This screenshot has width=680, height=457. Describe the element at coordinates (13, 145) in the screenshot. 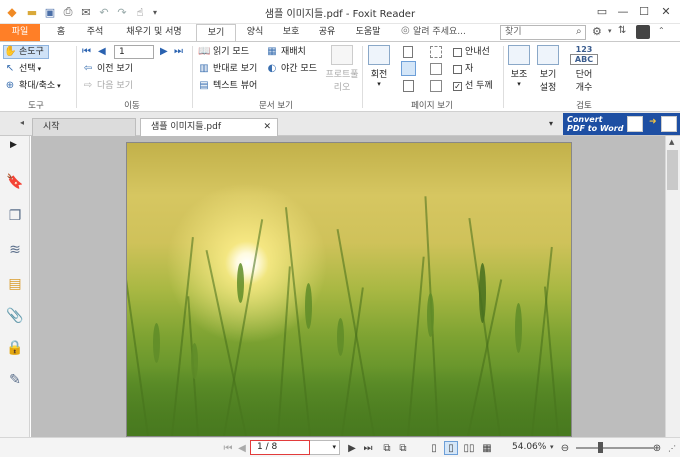

I see `expand-panel-icon: ▶` at that location.